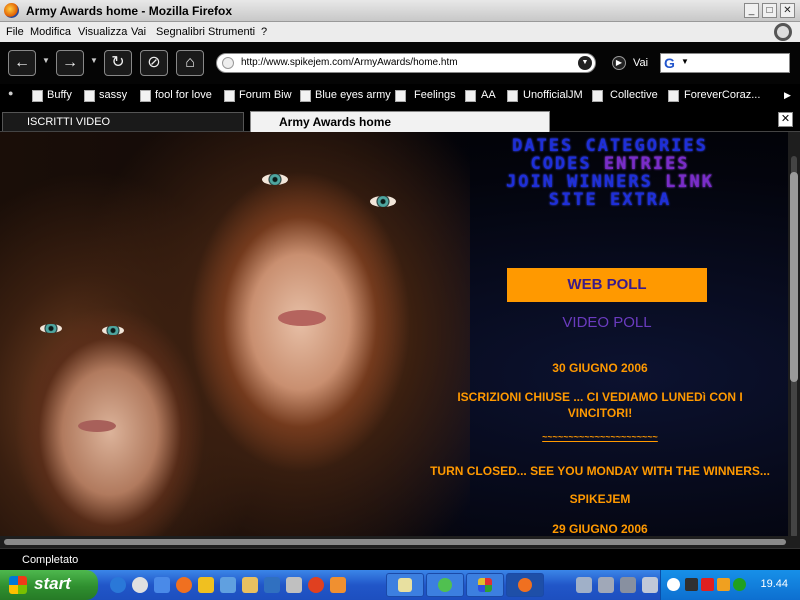  What do you see at coordinates (50, 32) in the screenshot?
I see `menu-modifica: Modifica` at bounding box center [50, 32].